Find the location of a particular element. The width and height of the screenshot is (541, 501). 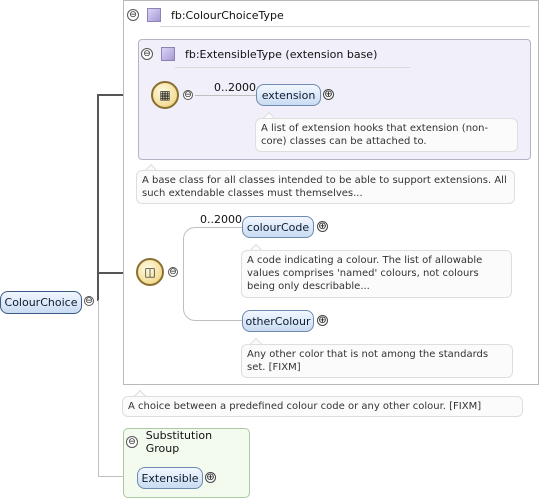

root-element-colourchoice: ColourChoice is located at coordinates (41, 302).